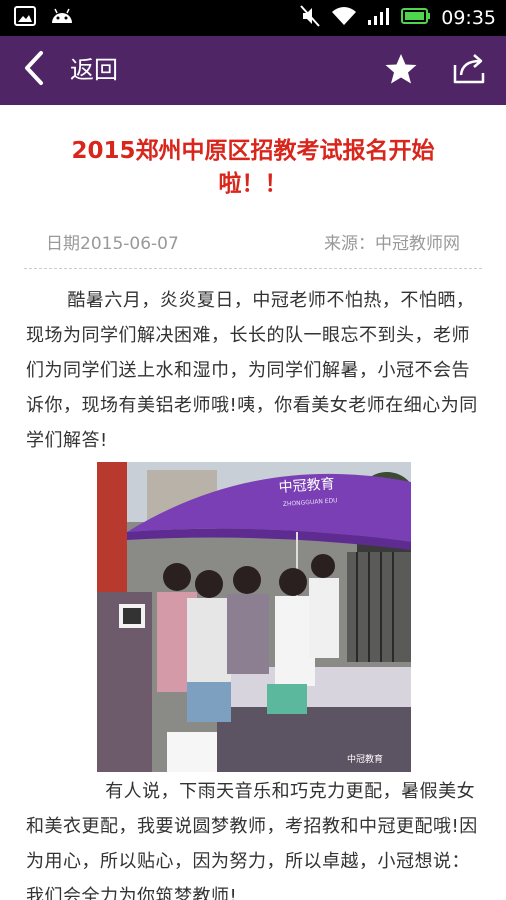  What do you see at coordinates (112, 244) in the screenshot?
I see `article-date: 日期2015-06-07` at bounding box center [112, 244].